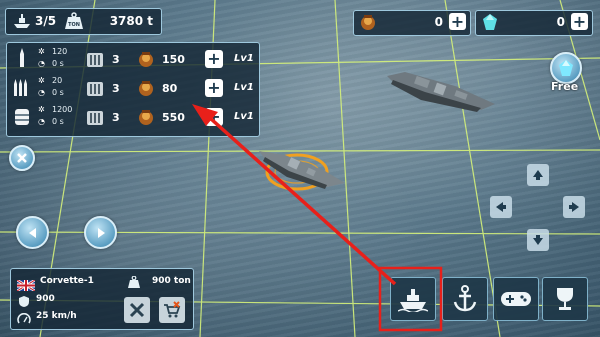  What do you see at coordinates (457, 21) in the screenshot?
I see `add-gold-button: +` at bounding box center [457, 21].